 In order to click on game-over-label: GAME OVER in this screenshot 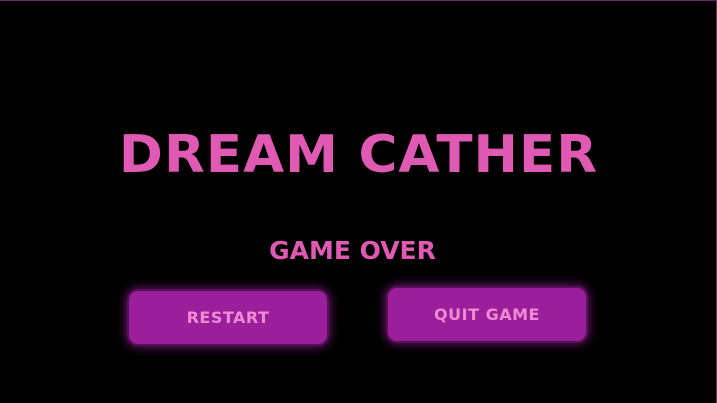, I will do `click(352, 250)`.